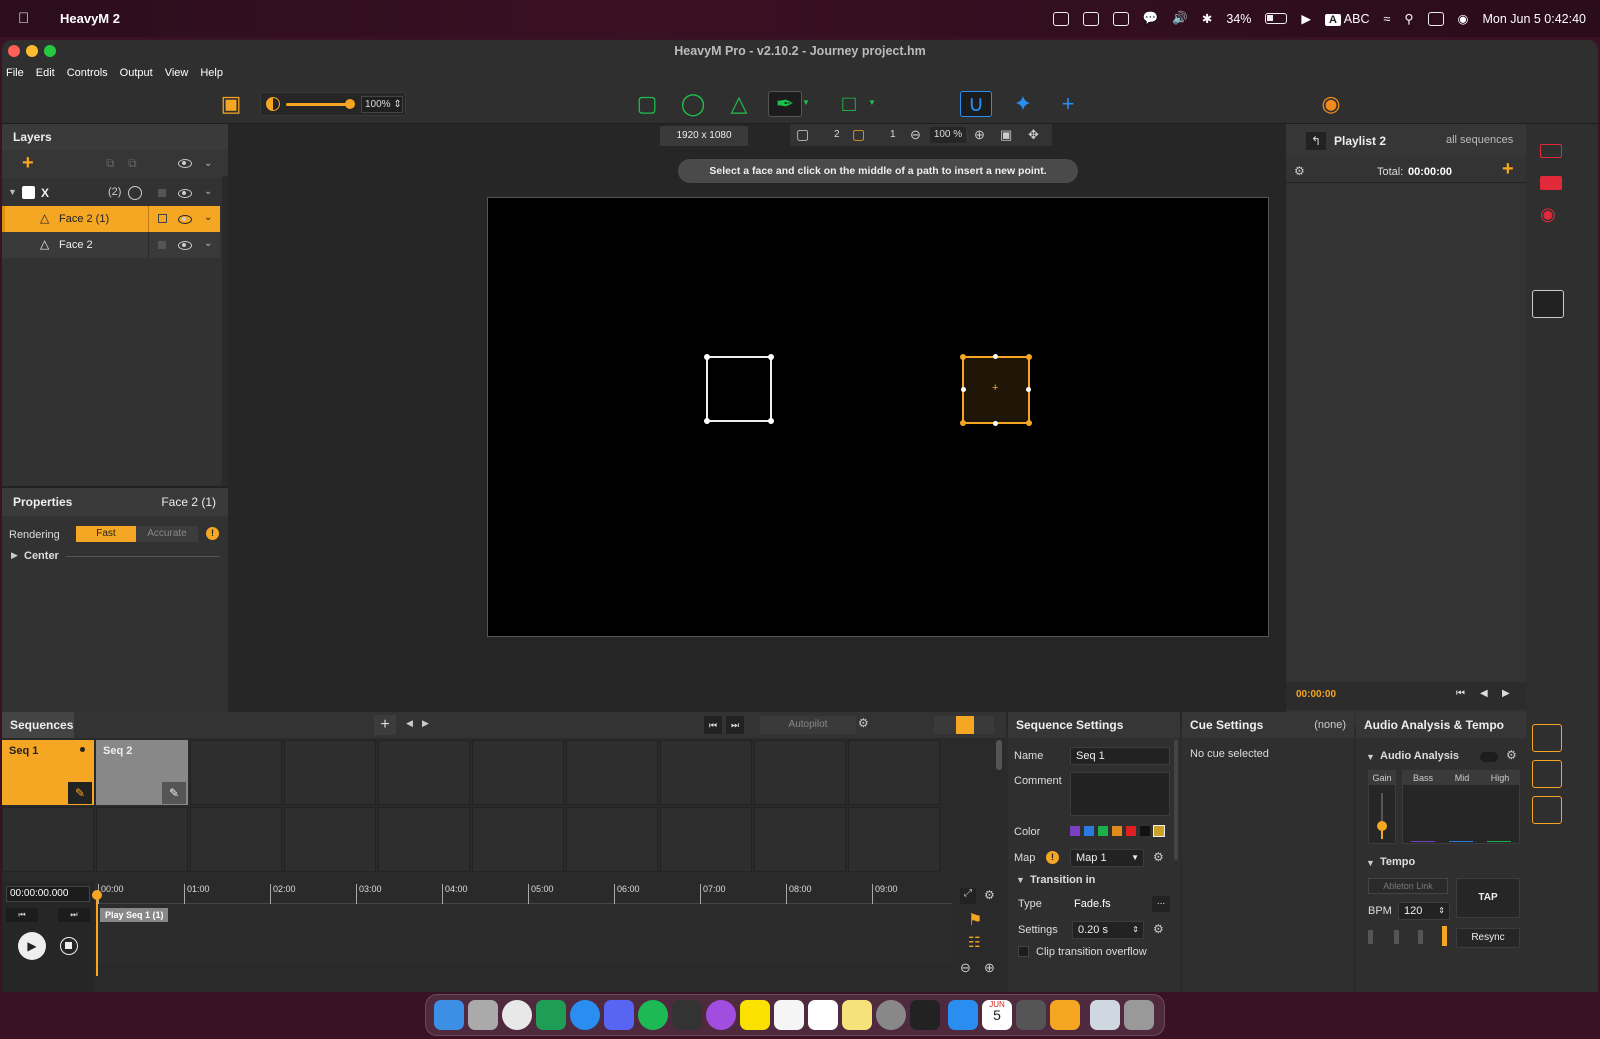  I want to click on final-cut-icon, so click(687, 1015).